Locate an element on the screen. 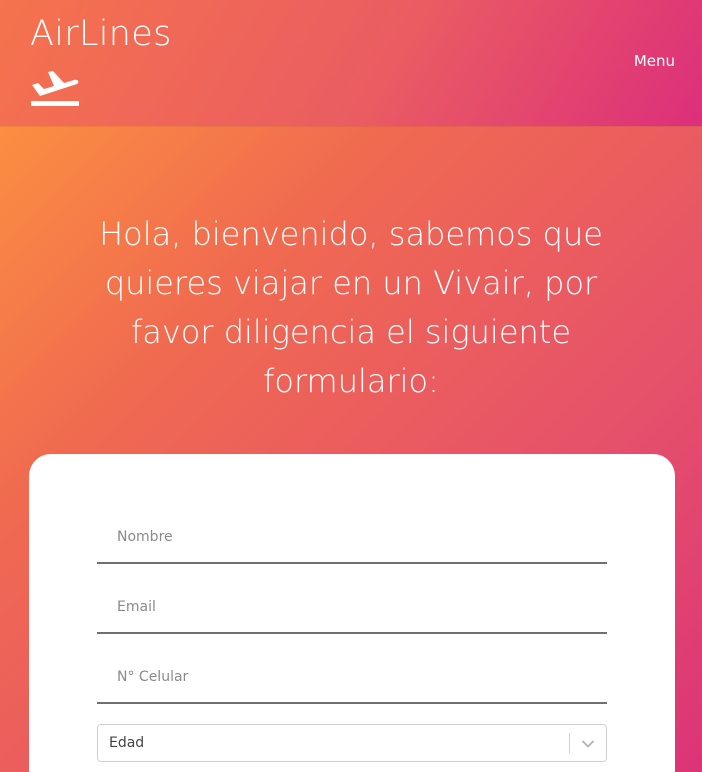 The width and height of the screenshot is (702, 772). select-divider is located at coordinates (569, 743).